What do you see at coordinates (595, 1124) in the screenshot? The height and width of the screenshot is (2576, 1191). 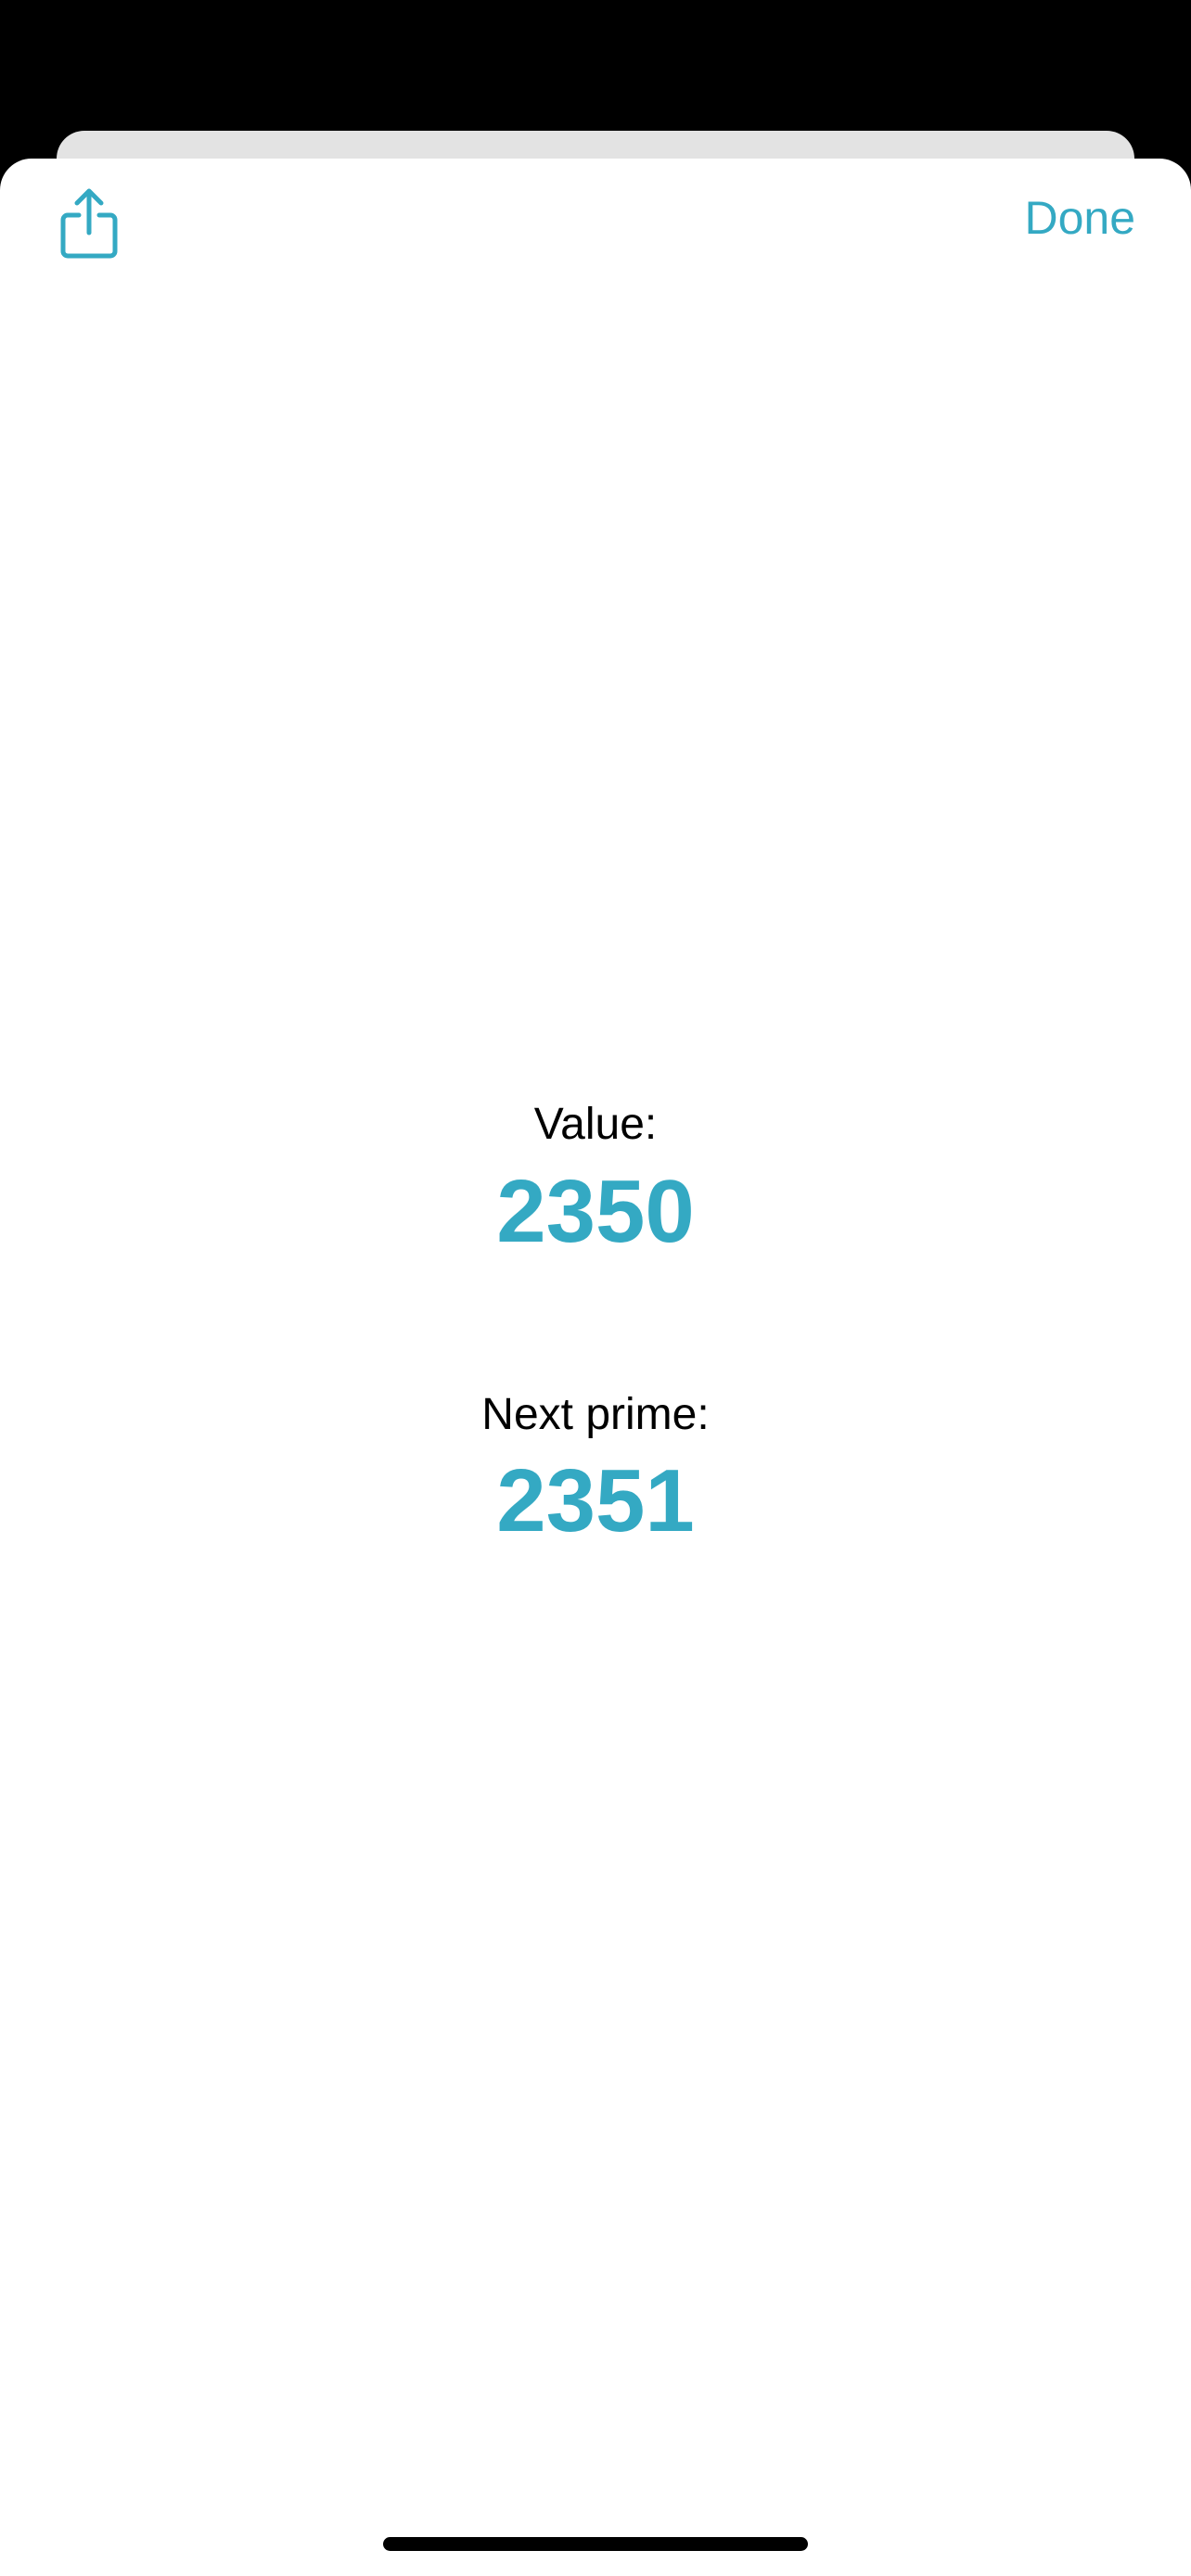 I see `value-label: Value:` at bounding box center [595, 1124].